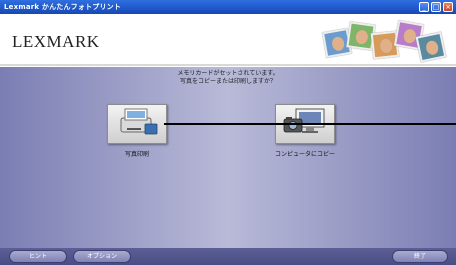 The width and height of the screenshot is (456, 265). What do you see at coordinates (228, 7) in the screenshot?
I see `title-bar: Lexmark かんたんフォトプリント _ □ ×` at bounding box center [228, 7].